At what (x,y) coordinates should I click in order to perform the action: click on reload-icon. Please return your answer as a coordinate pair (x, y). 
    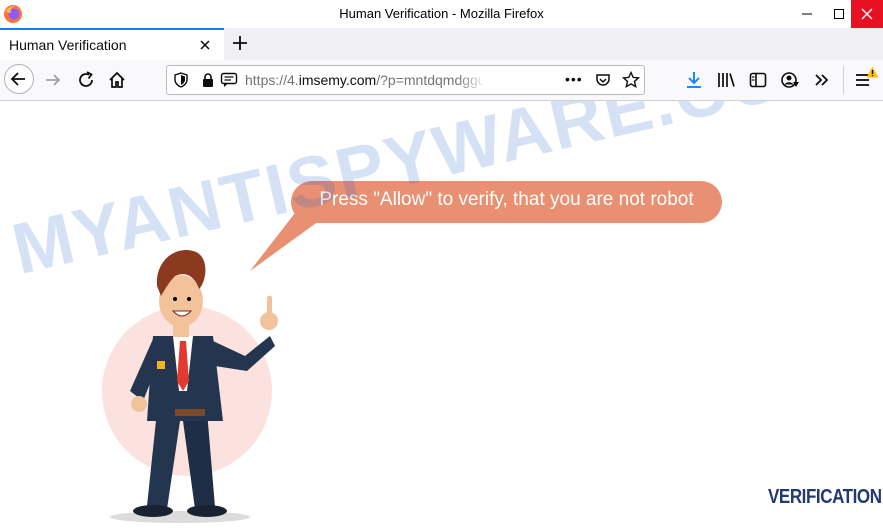
    Looking at the image, I should click on (86, 80).